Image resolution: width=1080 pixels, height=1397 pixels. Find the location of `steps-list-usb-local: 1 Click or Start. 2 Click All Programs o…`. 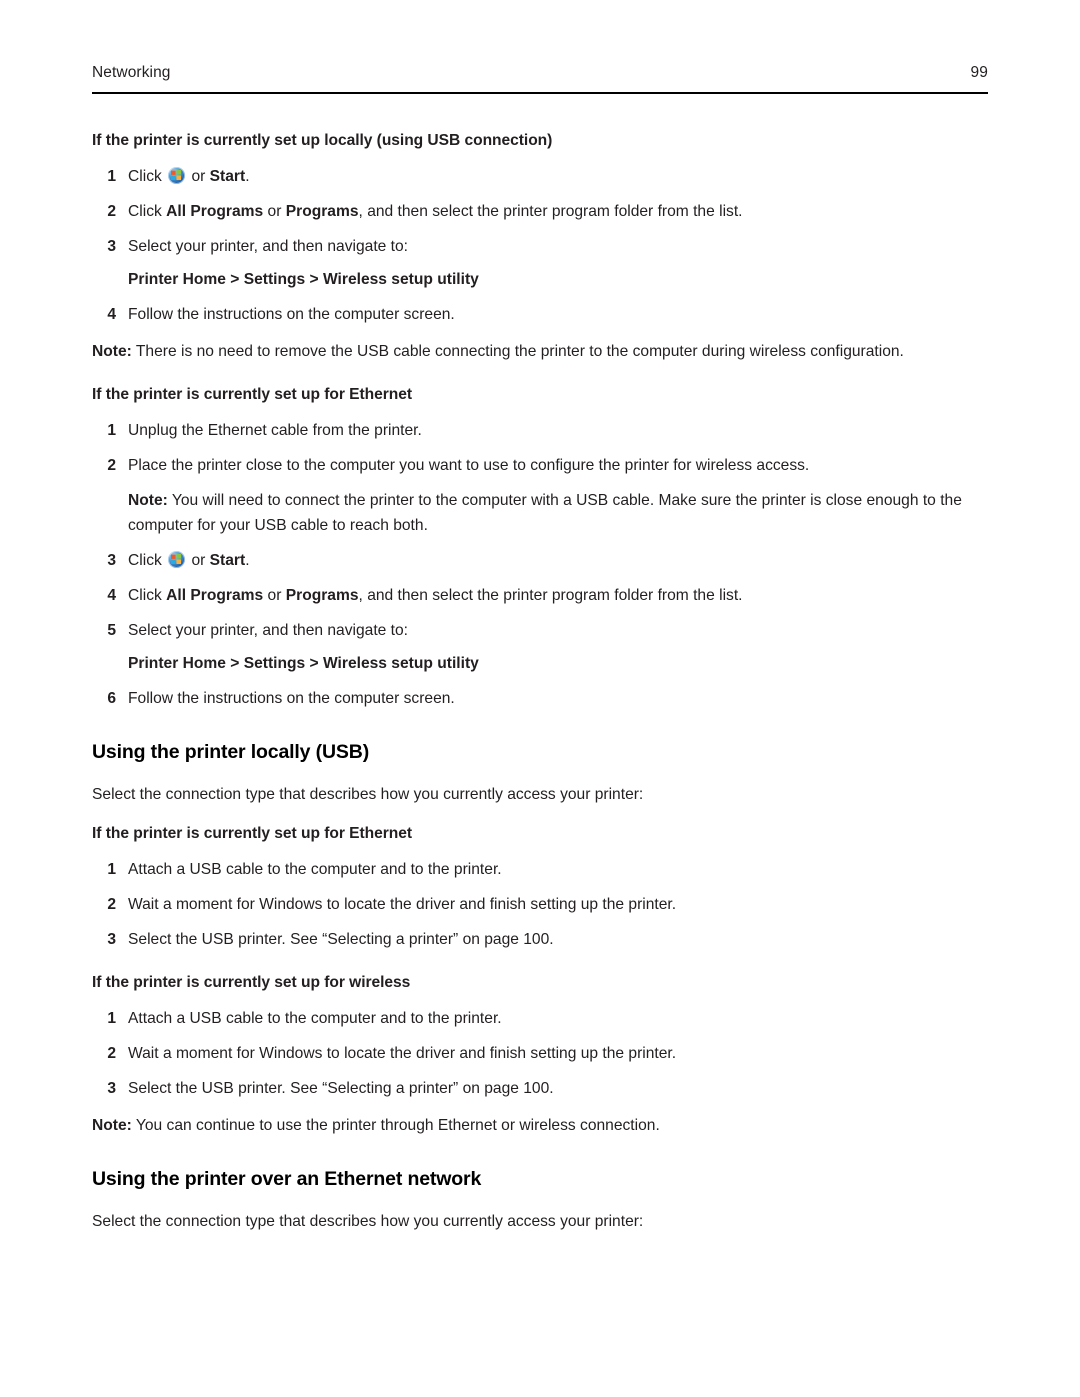

steps-list-usb-local: 1 Click or Start. 2 Click All Programs o… is located at coordinates (540, 245).